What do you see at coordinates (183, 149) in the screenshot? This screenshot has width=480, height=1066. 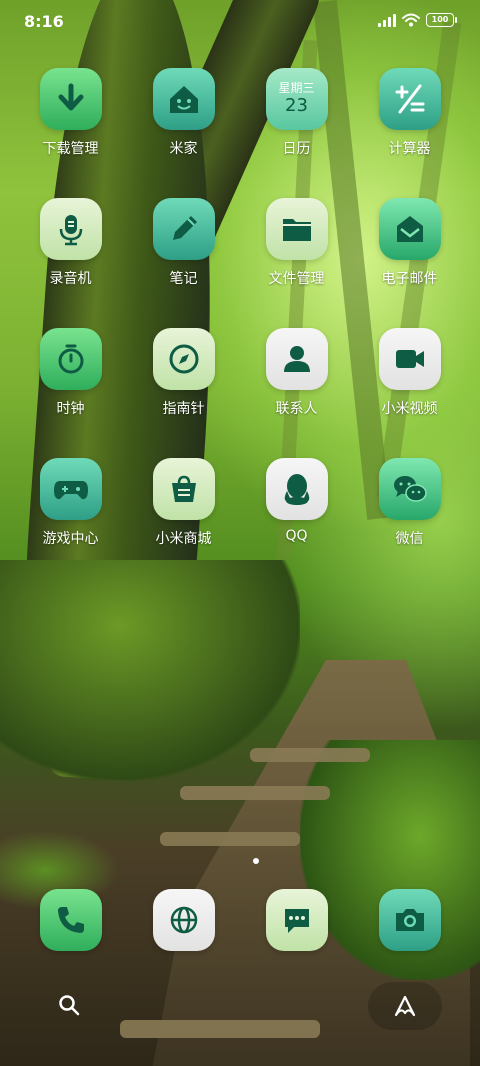 I see `app-label: 米家` at bounding box center [183, 149].